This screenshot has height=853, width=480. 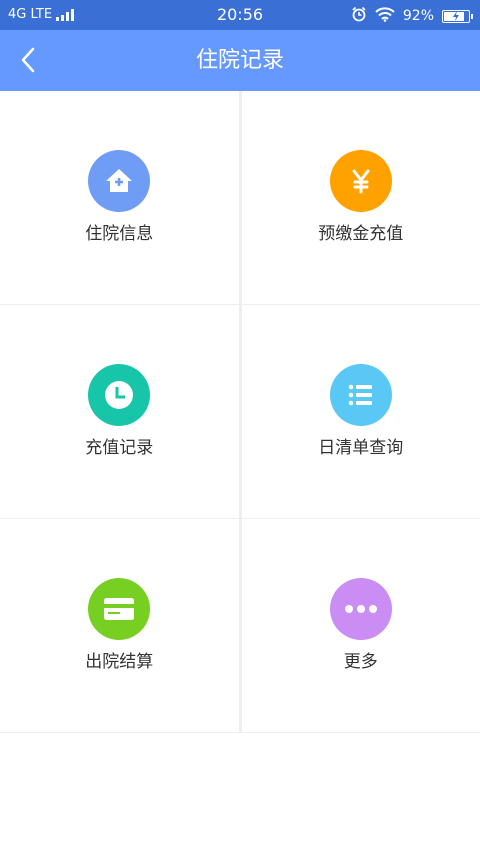 I want to click on alarm-icon, so click(x=359, y=16).